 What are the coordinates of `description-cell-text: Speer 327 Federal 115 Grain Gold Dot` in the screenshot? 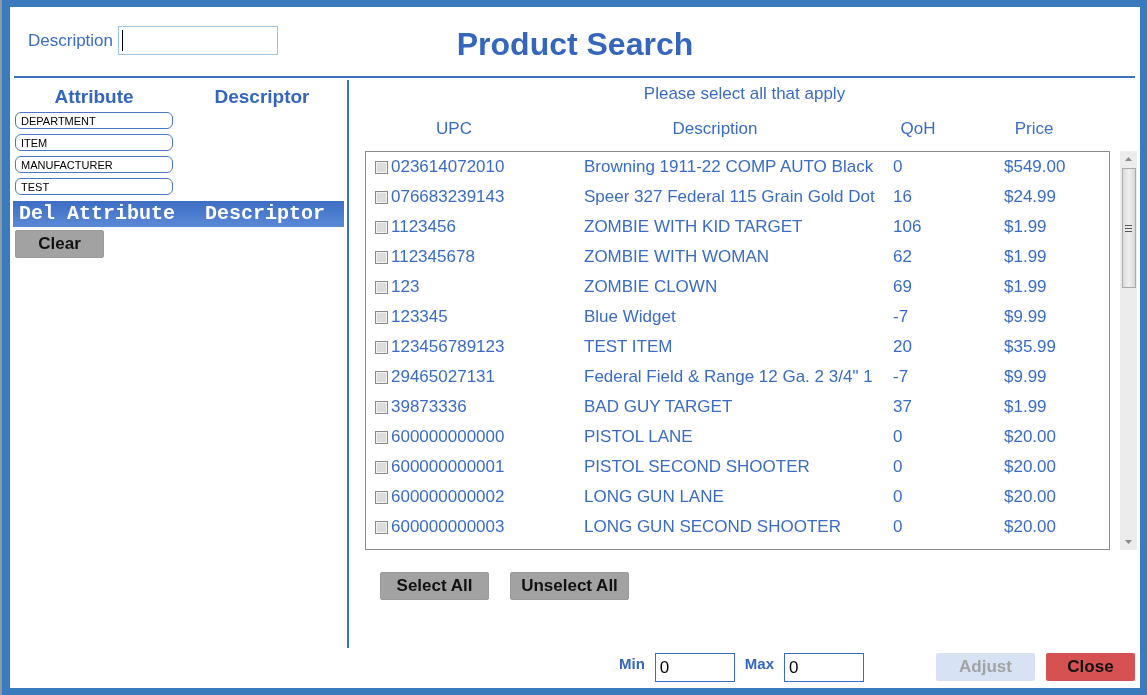 It's located at (730, 197).